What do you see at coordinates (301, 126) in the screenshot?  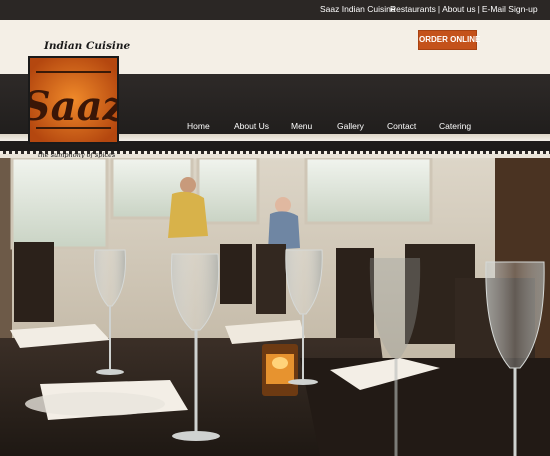 I see `nav-menu: Menu` at bounding box center [301, 126].